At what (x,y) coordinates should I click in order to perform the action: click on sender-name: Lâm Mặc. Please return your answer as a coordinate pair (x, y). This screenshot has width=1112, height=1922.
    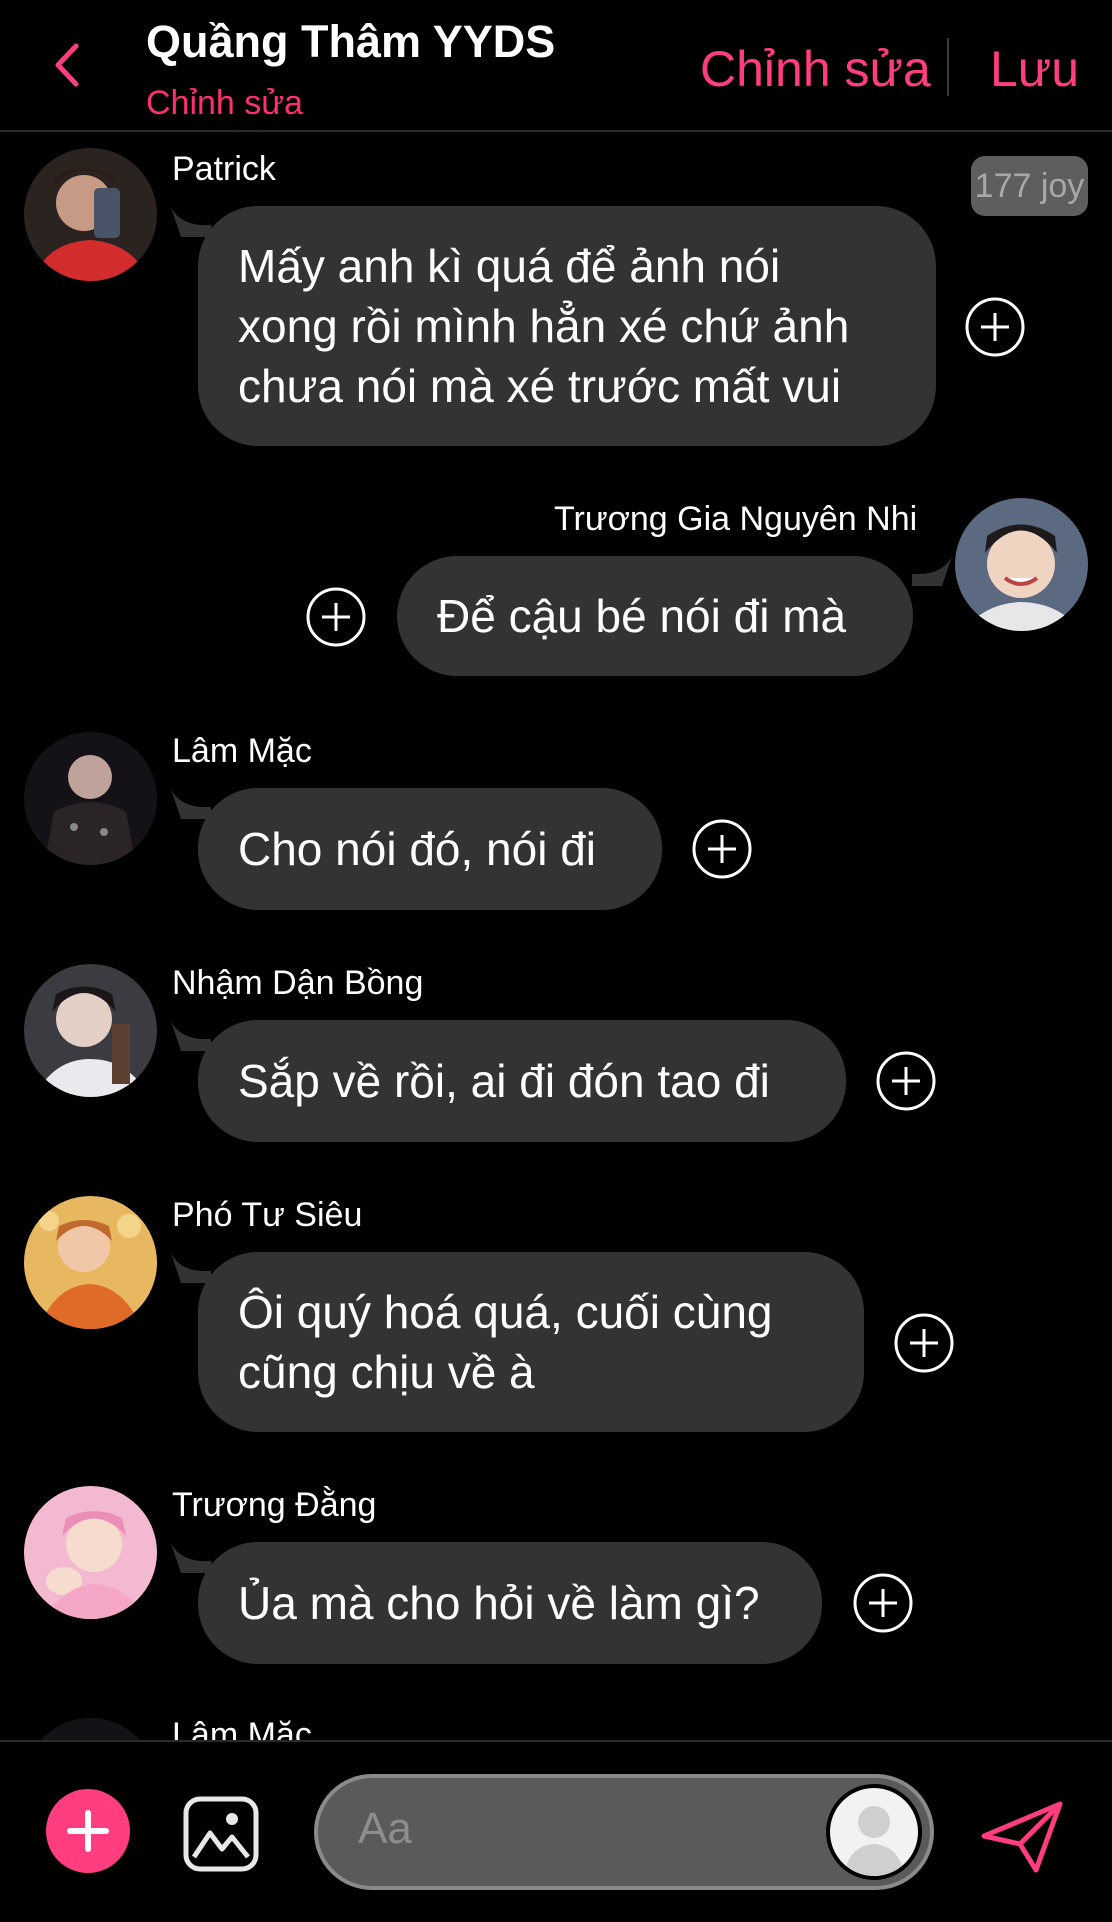
    Looking at the image, I should click on (242, 751).